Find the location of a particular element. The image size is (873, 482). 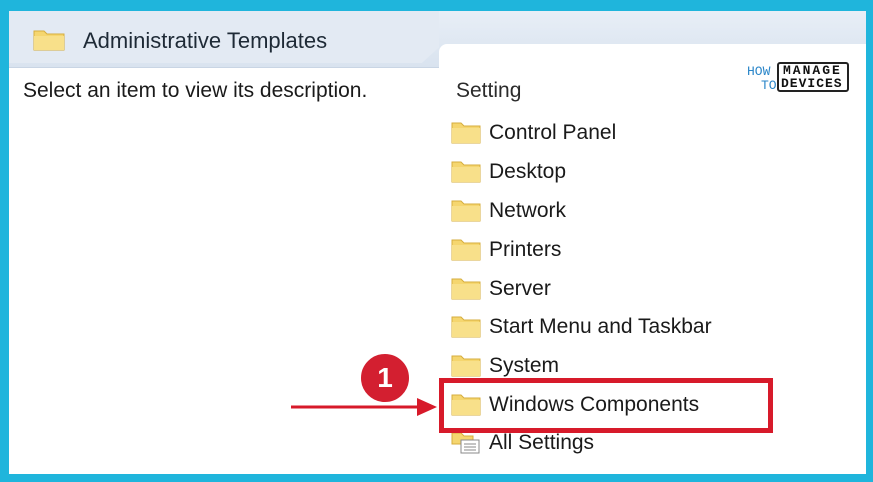

tree-item-start-menu-and-taskbar: Start Menu and Taskbar is located at coordinates (616, 327).